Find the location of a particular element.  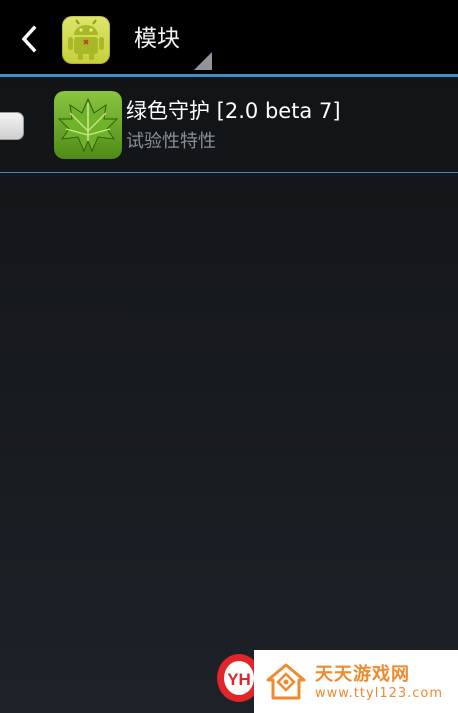

module-enable-checkbox is located at coordinates (12, 126).